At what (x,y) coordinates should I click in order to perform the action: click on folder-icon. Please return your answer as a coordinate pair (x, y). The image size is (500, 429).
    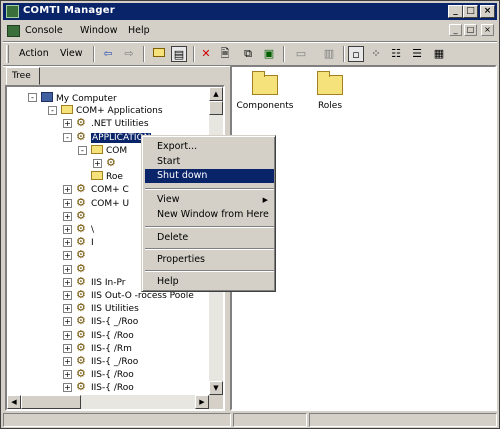
    Looking at the image, I should click on (67, 110).